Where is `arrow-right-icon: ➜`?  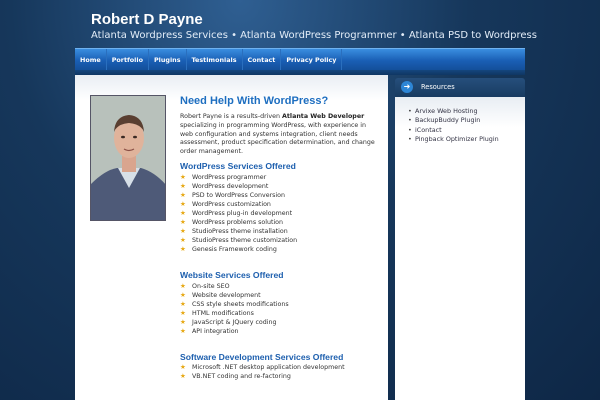
arrow-right-icon: ➜ is located at coordinates (407, 87).